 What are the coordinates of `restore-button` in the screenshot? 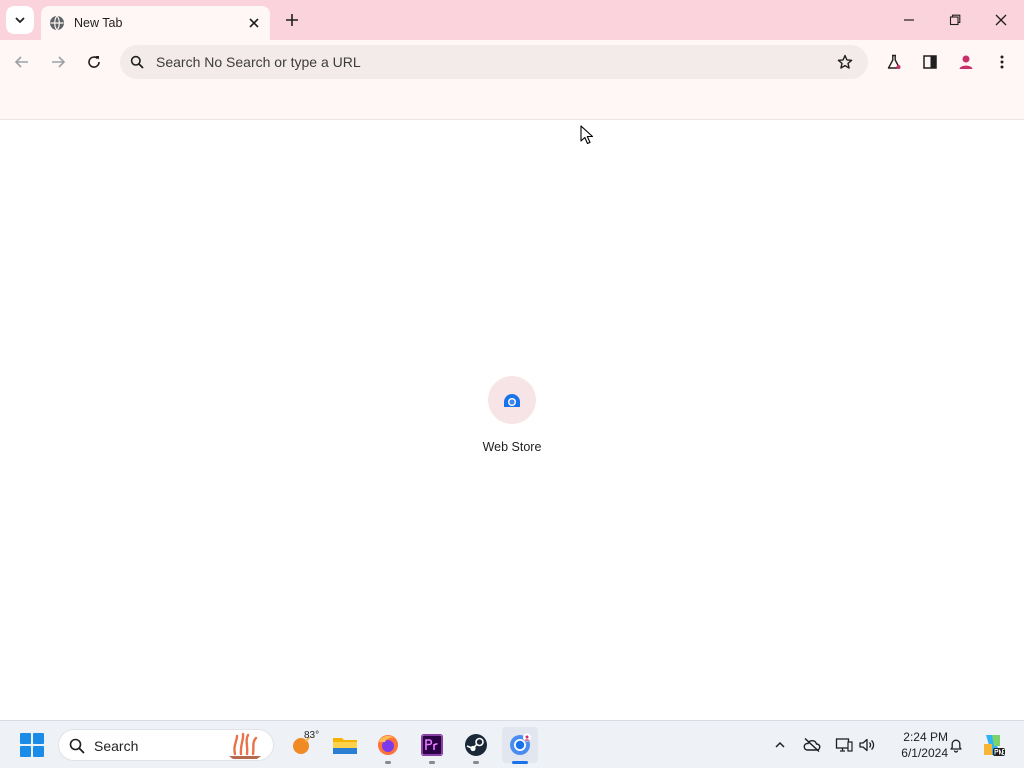 It's located at (955, 20).